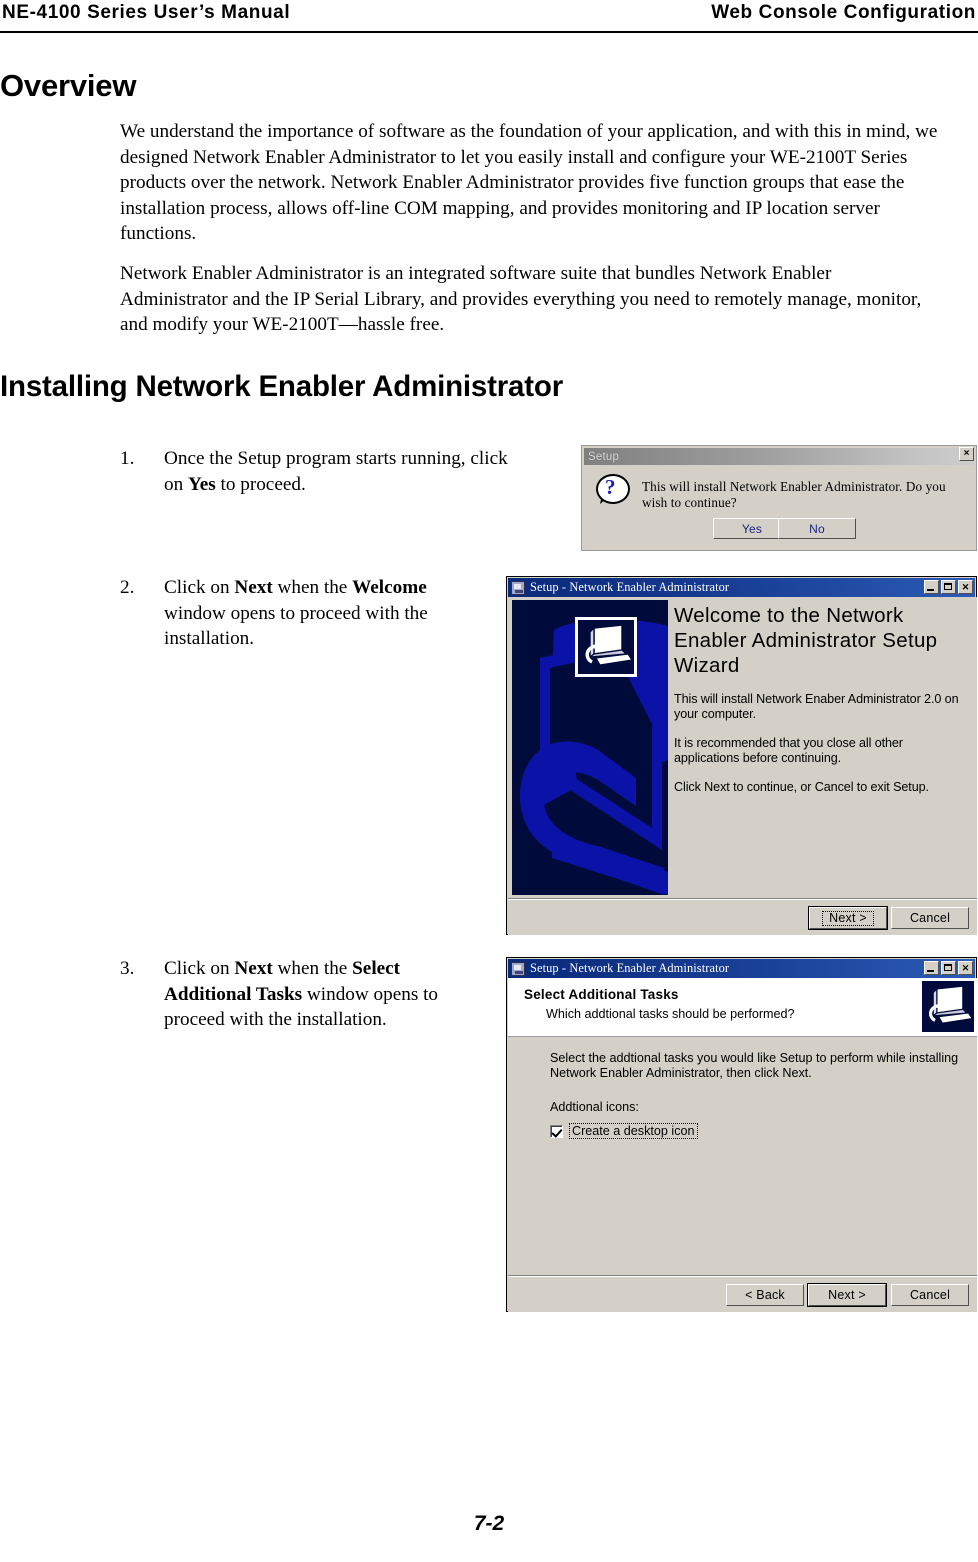 This screenshot has width=978, height=1562. Describe the element at coordinates (604, 456) in the screenshot. I see `dialog-title: Setup` at that location.